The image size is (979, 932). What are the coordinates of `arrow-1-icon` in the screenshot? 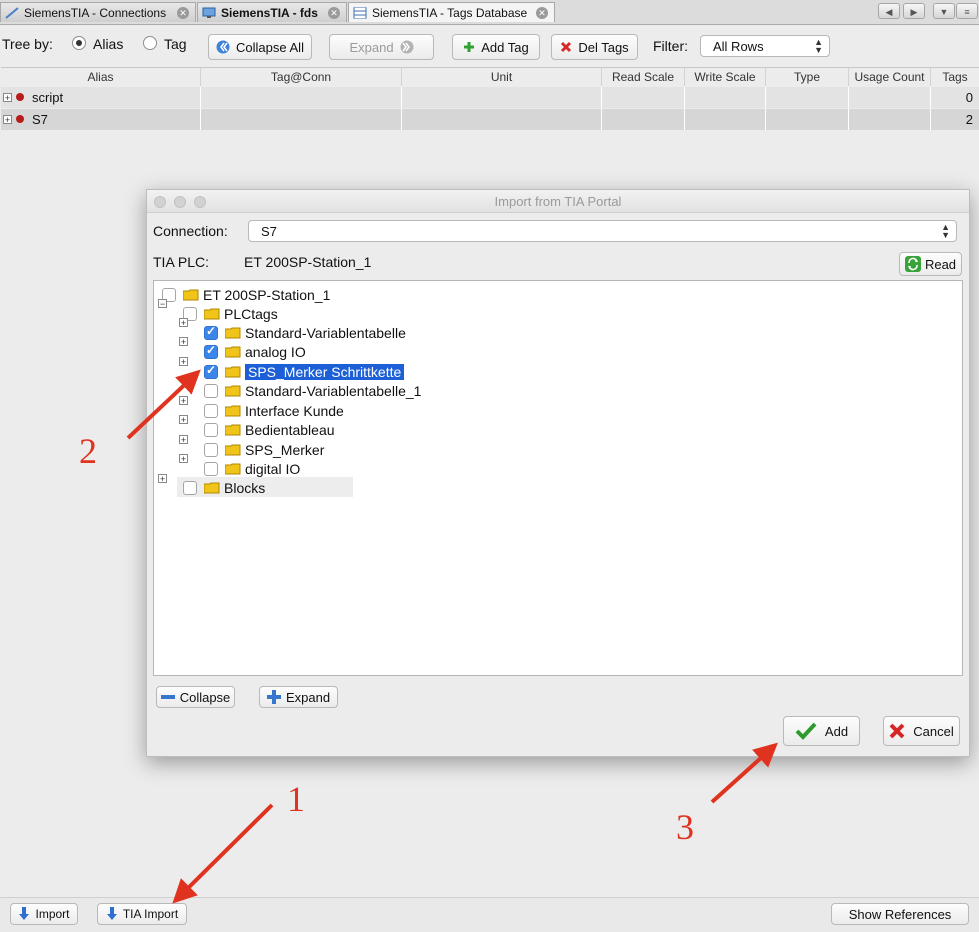 It's located at (223, 853).